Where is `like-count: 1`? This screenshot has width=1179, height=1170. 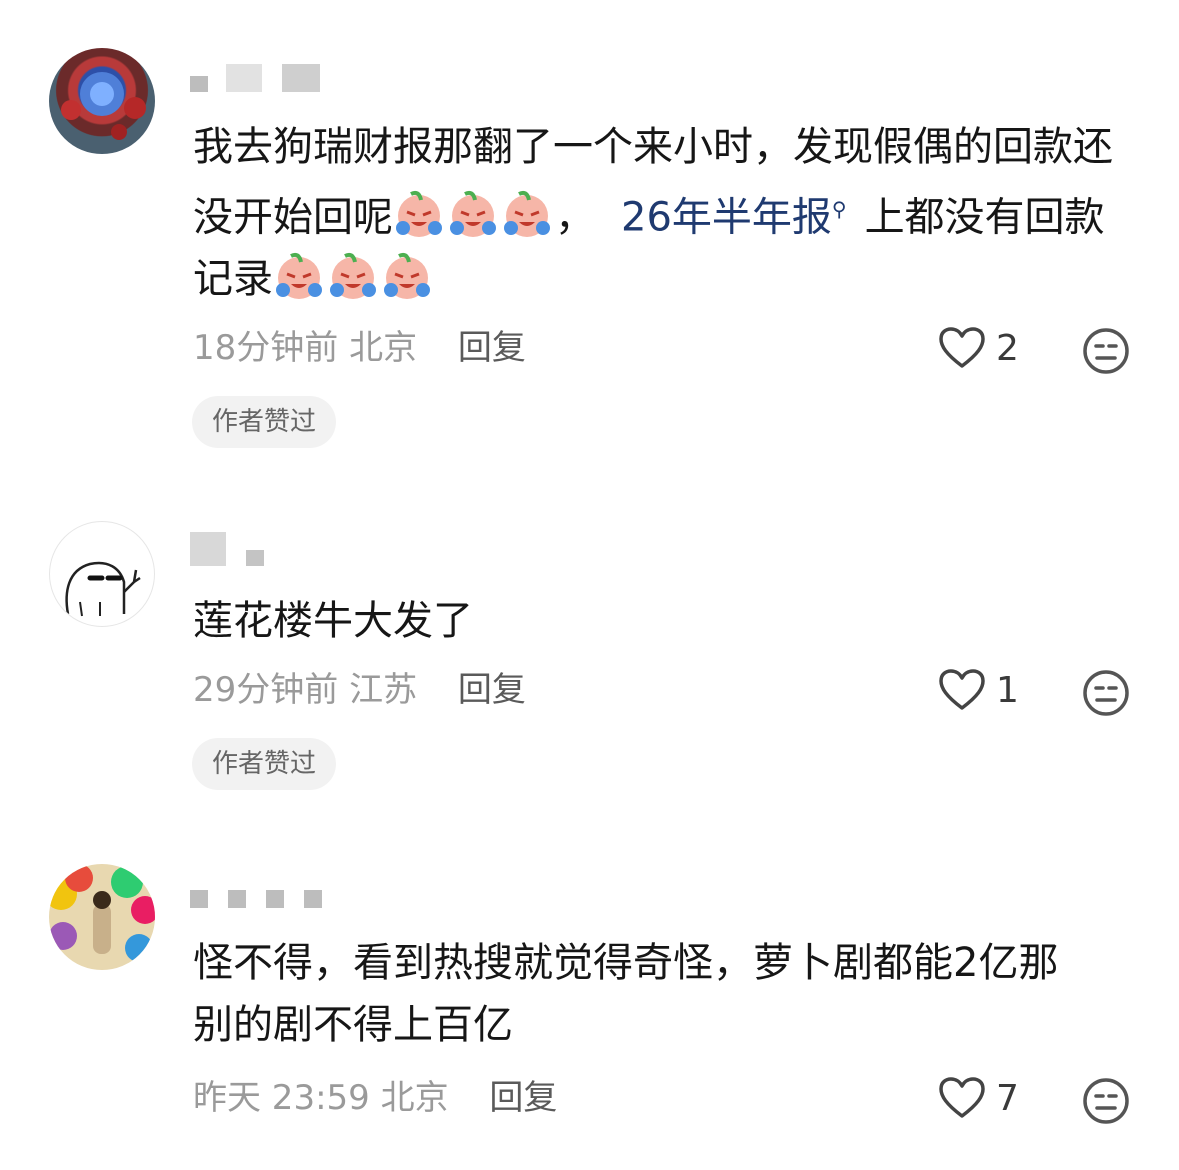 like-count: 1 is located at coordinates (1007, 690).